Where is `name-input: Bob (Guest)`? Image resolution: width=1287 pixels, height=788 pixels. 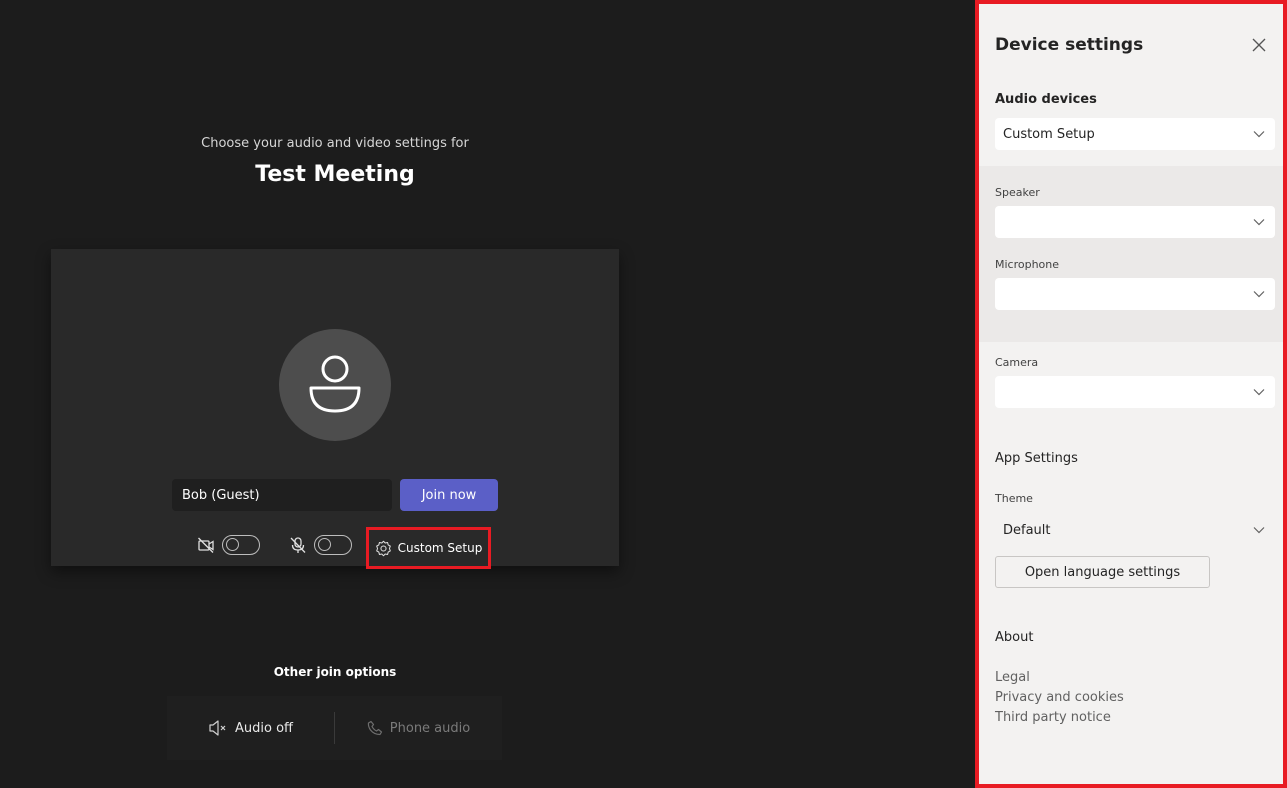 name-input: Bob (Guest) is located at coordinates (282, 495).